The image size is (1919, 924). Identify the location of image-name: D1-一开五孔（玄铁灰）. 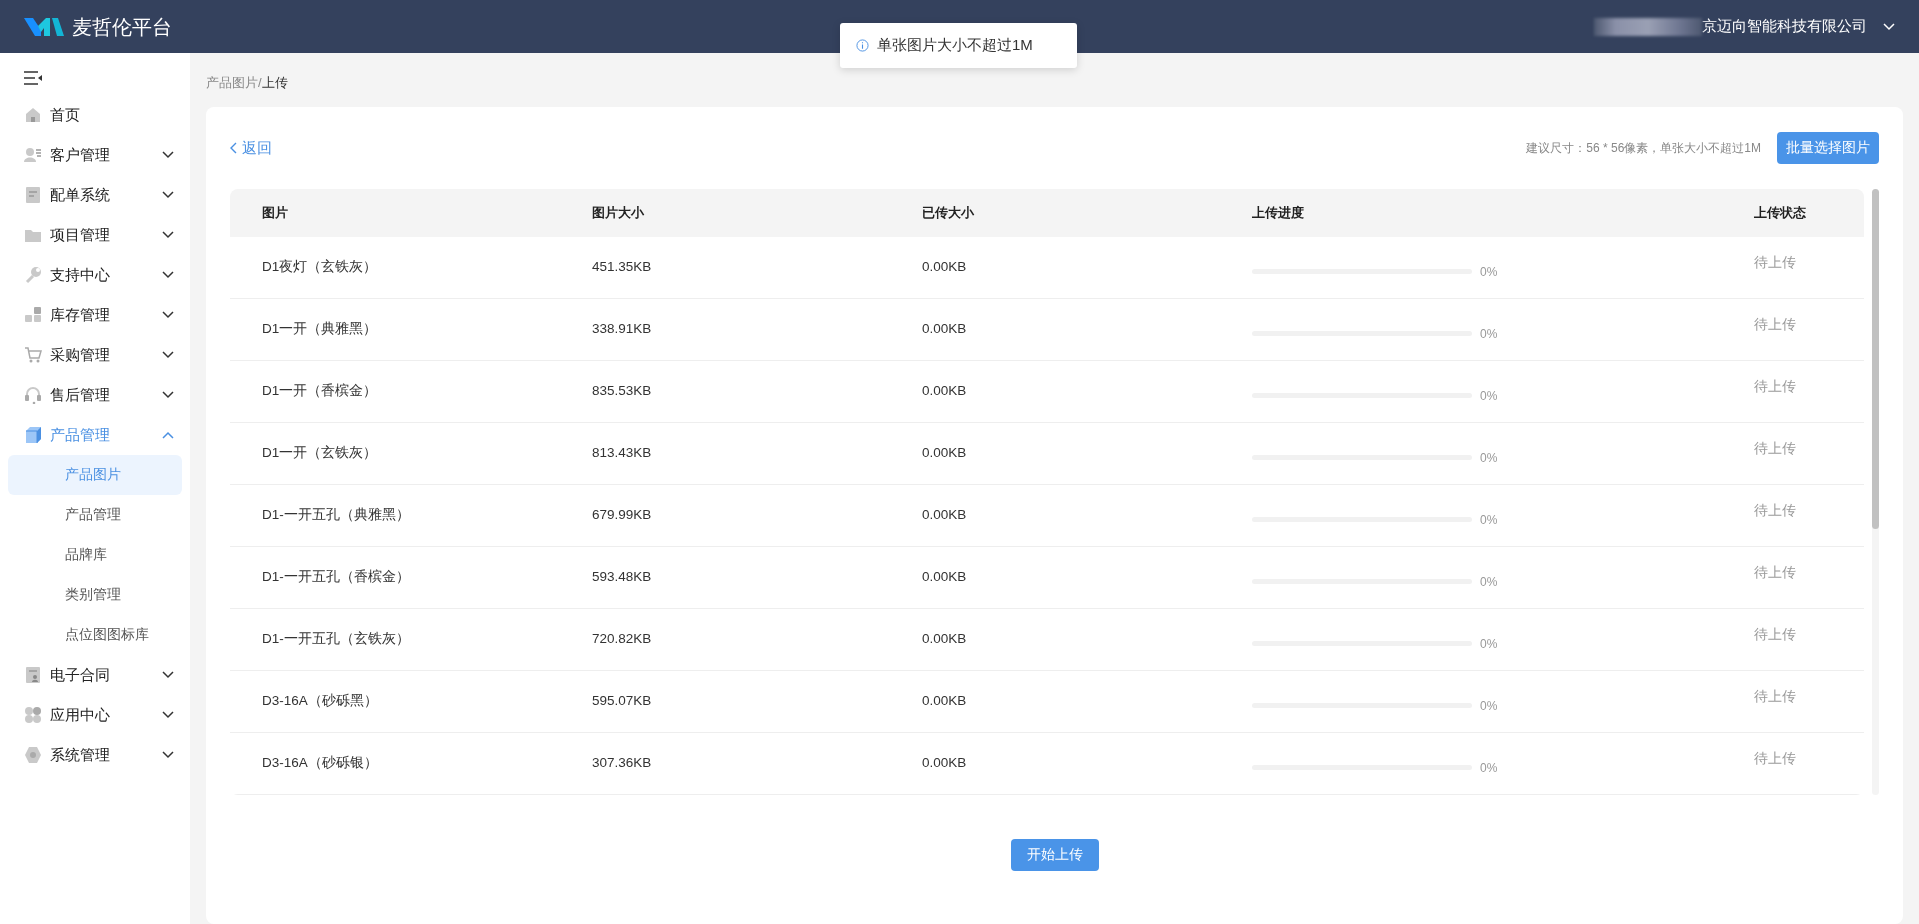
(336, 639).